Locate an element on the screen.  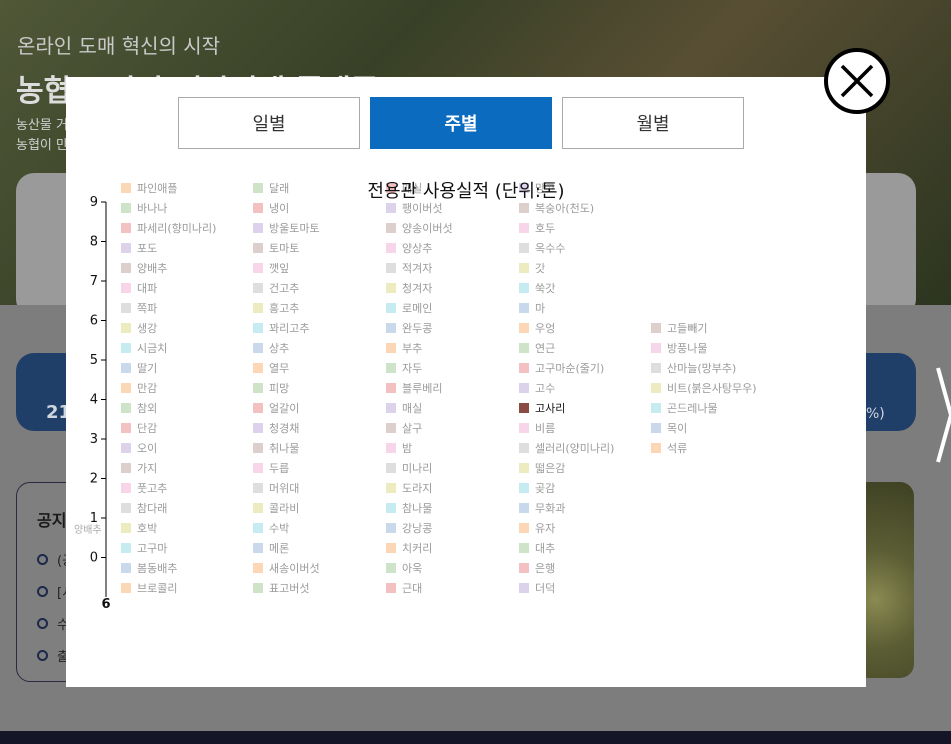
legend-item: 곶감 is located at coordinates (537, 488).